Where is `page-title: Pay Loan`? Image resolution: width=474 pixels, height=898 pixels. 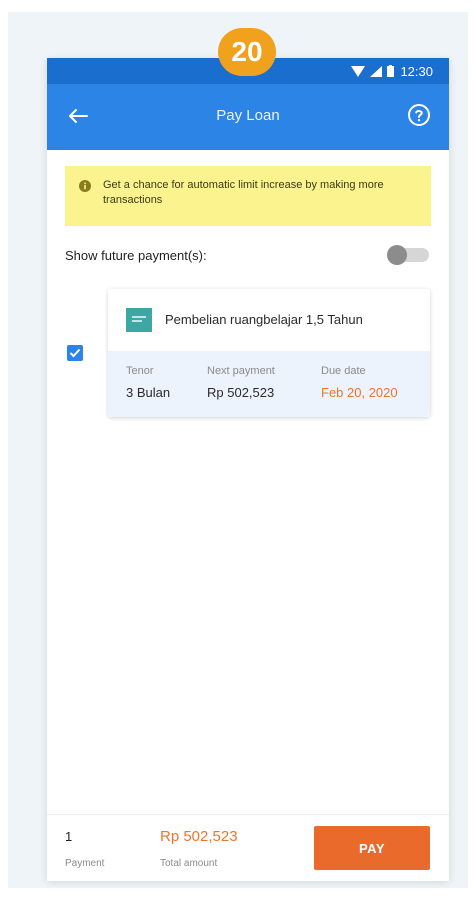 page-title: Pay Loan is located at coordinates (248, 115).